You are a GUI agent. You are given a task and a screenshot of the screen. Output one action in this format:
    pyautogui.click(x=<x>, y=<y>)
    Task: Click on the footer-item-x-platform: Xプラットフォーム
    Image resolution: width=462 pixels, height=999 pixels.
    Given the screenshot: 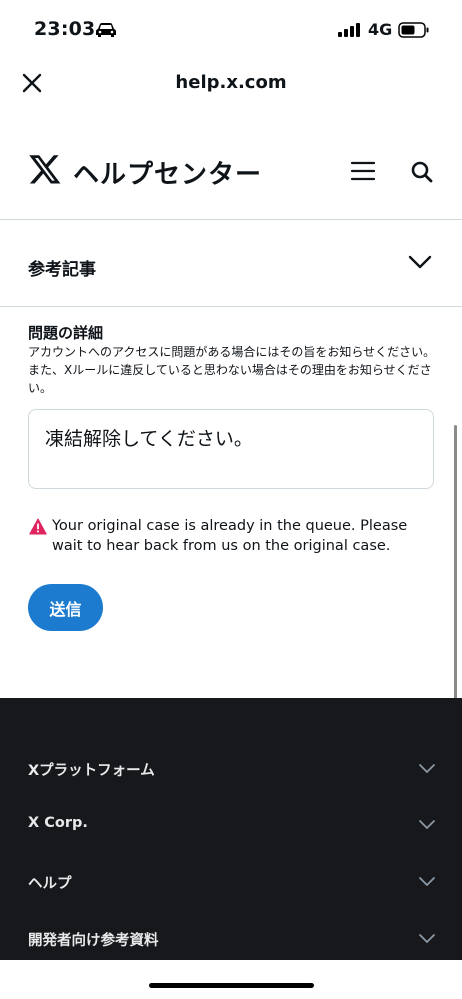 What is the action you would take?
    pyautogui.click(x=231, y=769)
    